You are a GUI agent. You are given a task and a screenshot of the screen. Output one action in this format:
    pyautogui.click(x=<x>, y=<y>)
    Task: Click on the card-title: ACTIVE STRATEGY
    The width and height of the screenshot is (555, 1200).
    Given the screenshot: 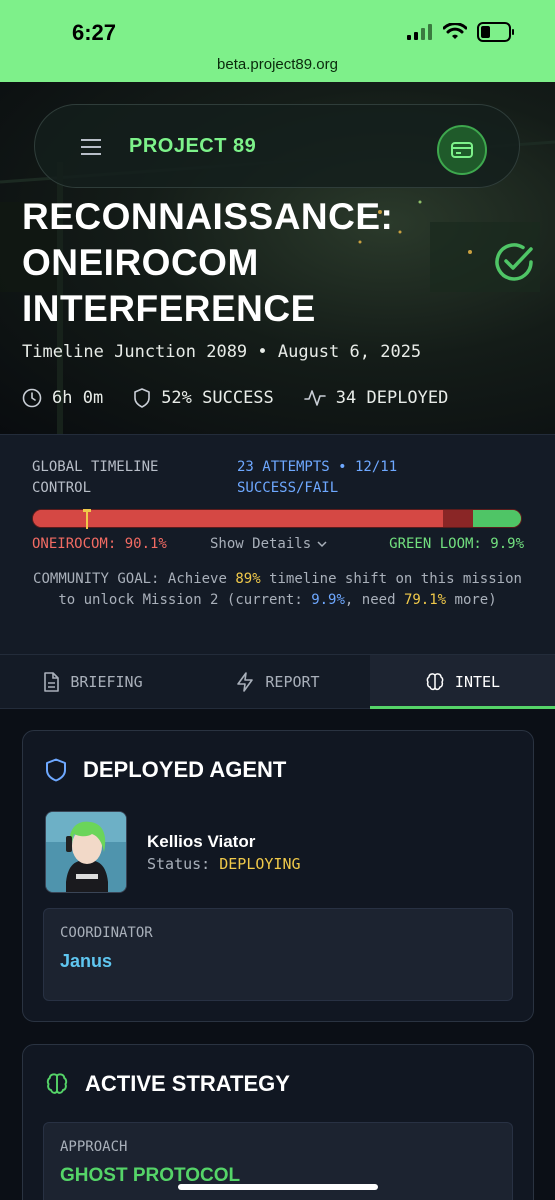 What is the action you would take?
    pyautogui.click(x=187, y=1083)
    